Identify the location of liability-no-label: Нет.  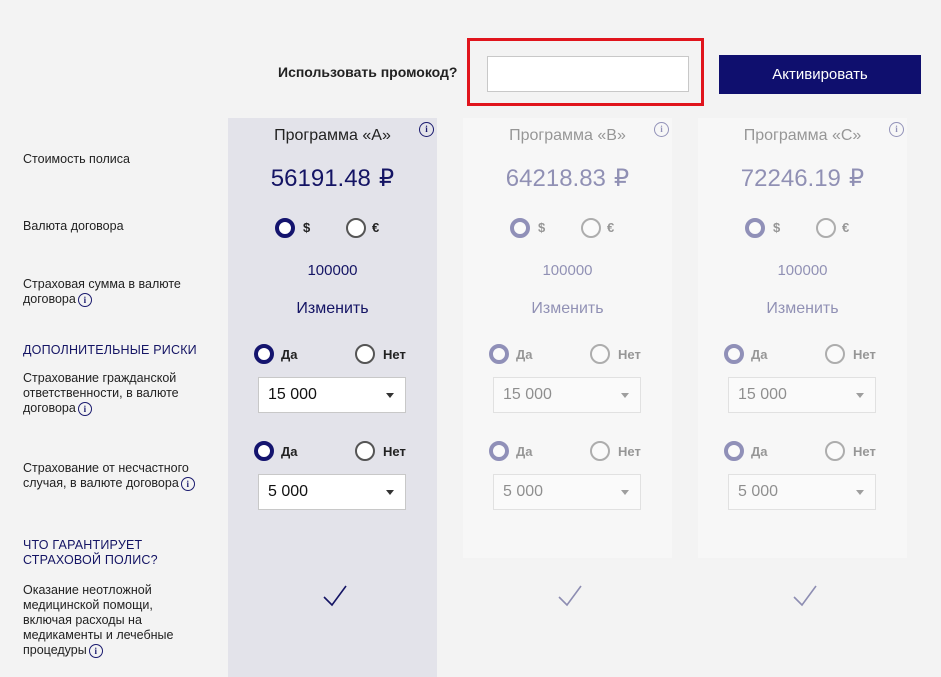
(629, 354).